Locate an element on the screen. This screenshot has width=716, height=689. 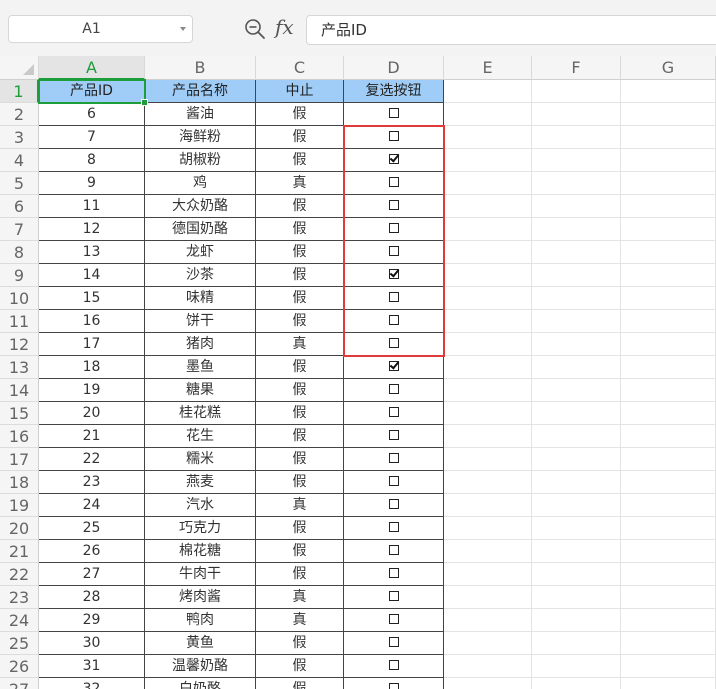
table-cell: 20 is located at coordinates (92, 413).